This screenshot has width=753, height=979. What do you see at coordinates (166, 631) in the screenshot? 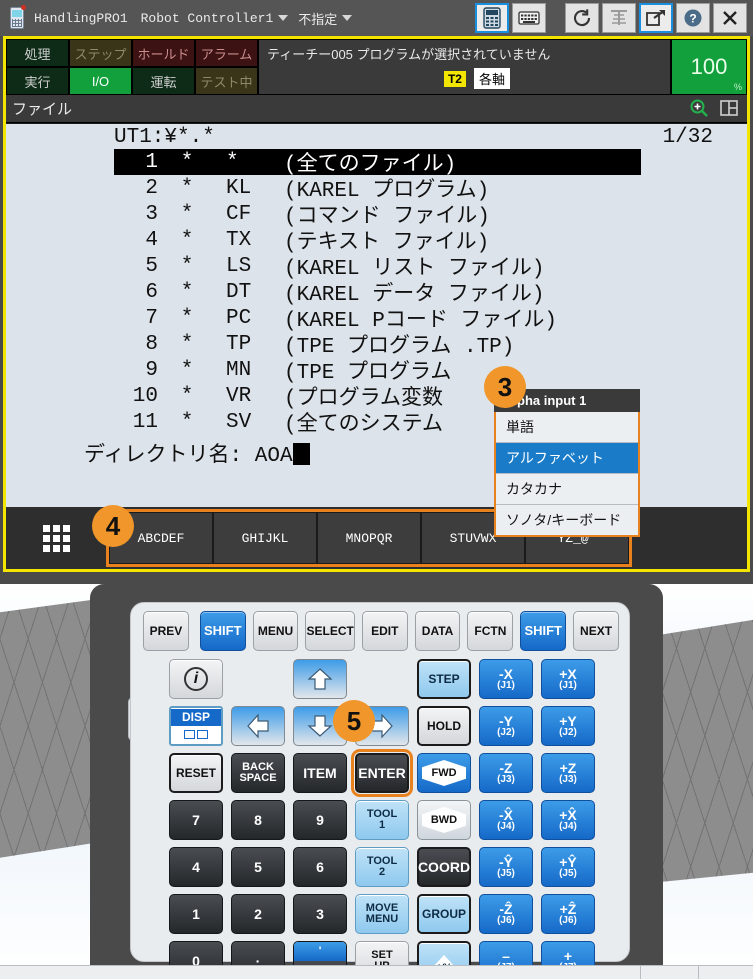
I see `prev-key: PREV` at bounding box center [166, 631].